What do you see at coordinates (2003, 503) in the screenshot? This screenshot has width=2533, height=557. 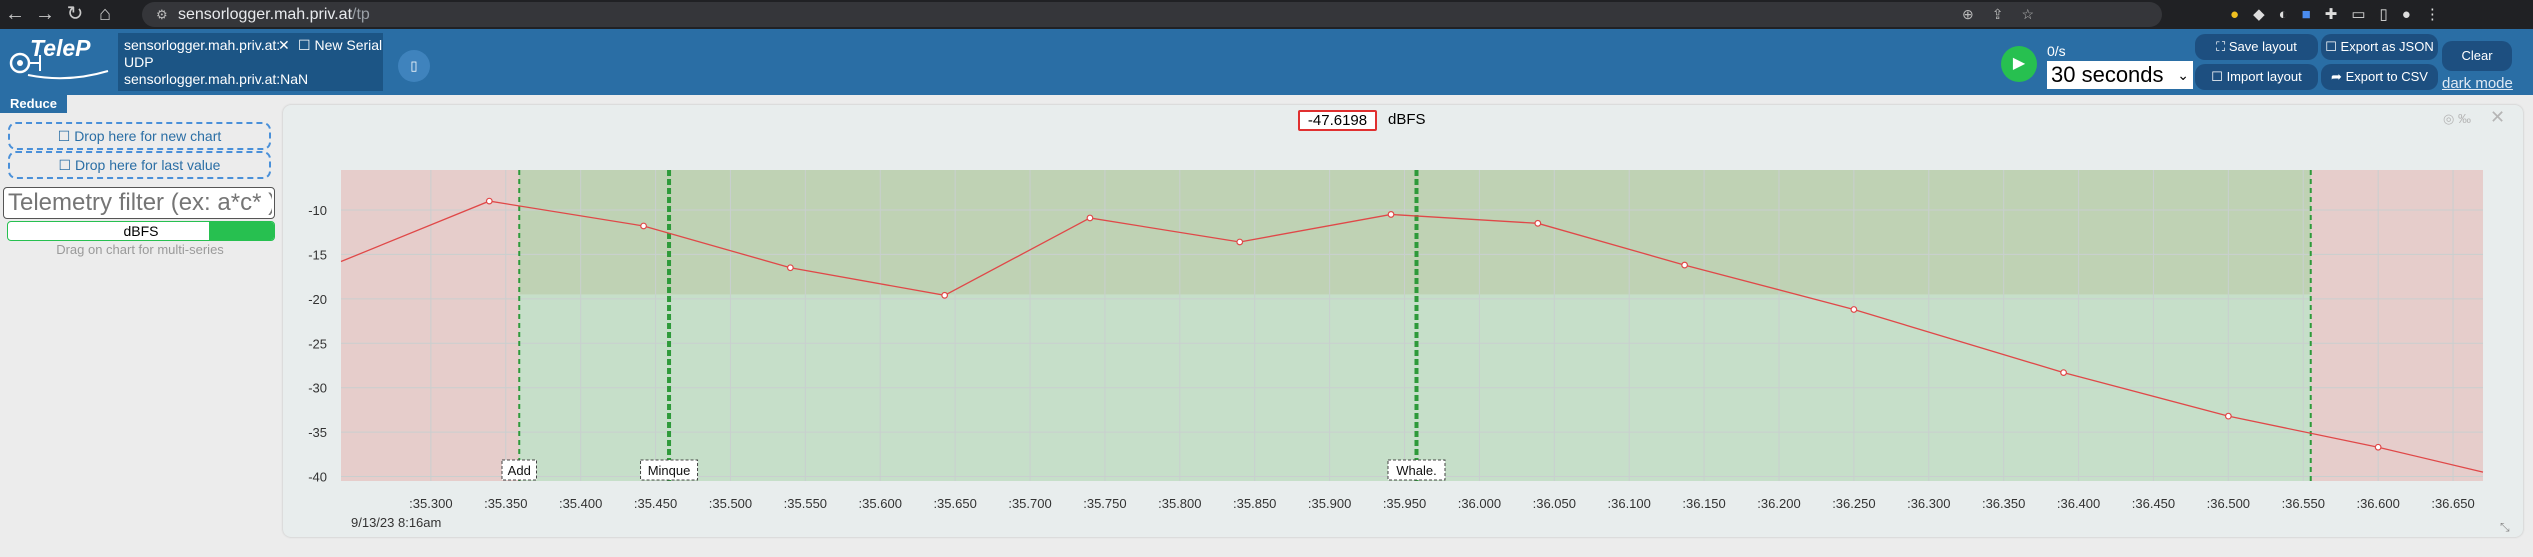 I see `x-tick-label: :36.350` at bounding box center [2003, 503].